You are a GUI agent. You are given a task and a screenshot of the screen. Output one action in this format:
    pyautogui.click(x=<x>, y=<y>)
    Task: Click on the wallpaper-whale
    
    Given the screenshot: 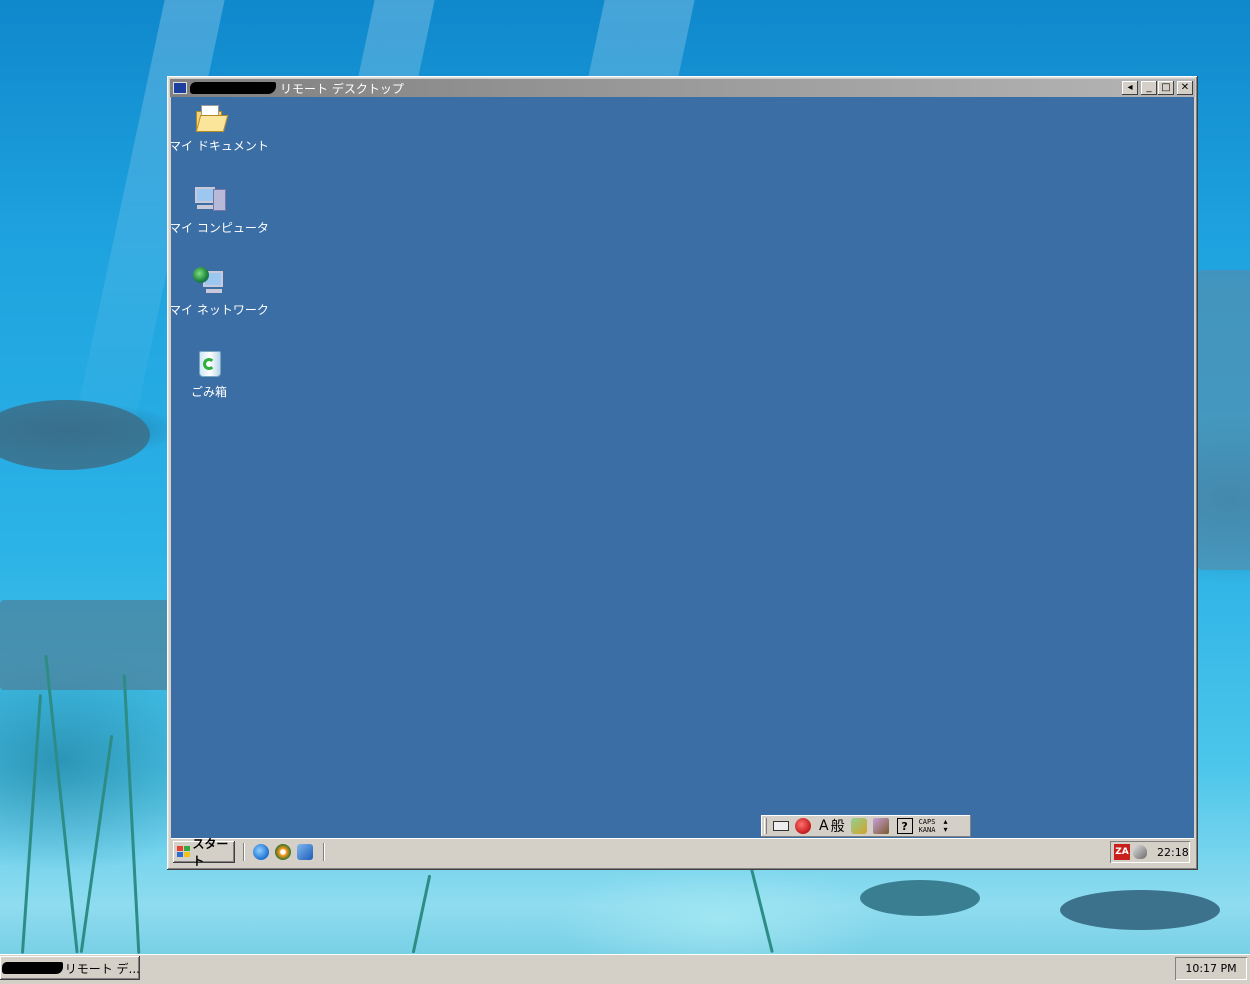 What is the action you would take?
    pyautogui.click(x=75, y=435)
    